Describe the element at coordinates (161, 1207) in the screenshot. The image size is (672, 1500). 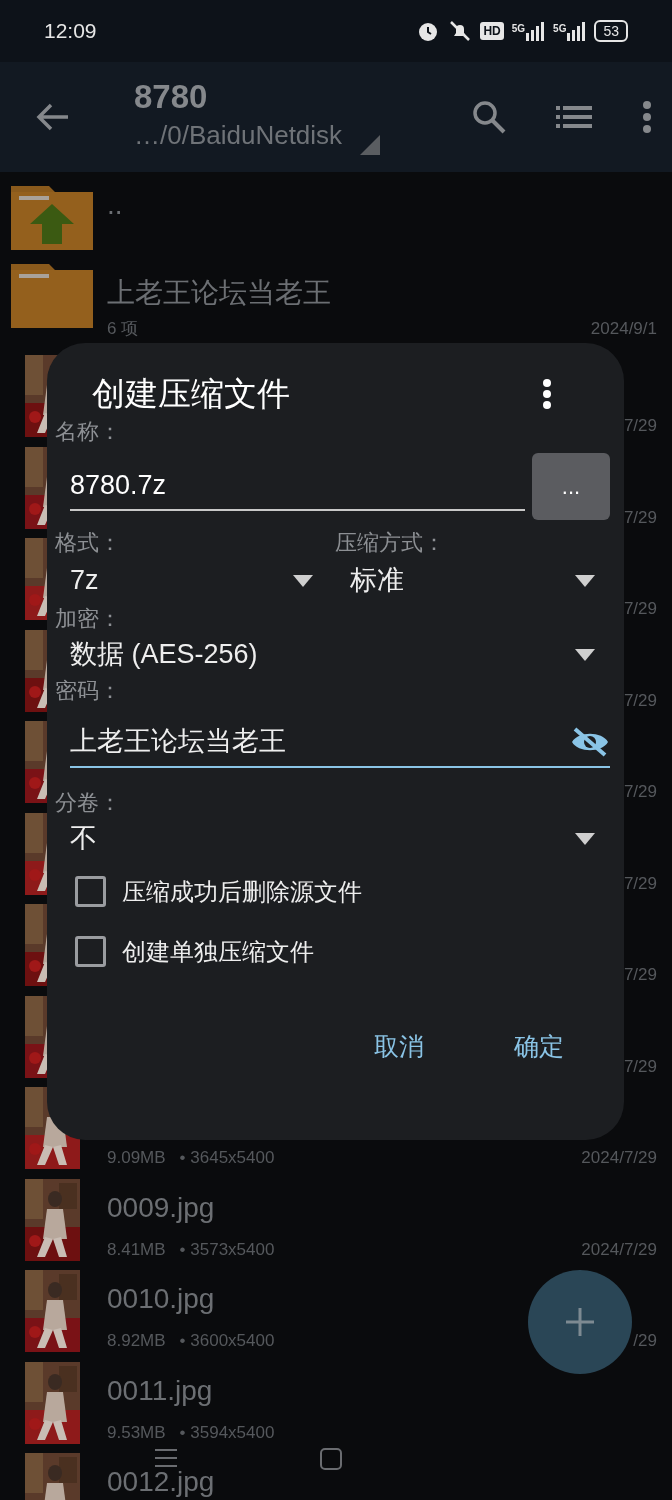
I see `file-name: 0009.jpg` at that location.